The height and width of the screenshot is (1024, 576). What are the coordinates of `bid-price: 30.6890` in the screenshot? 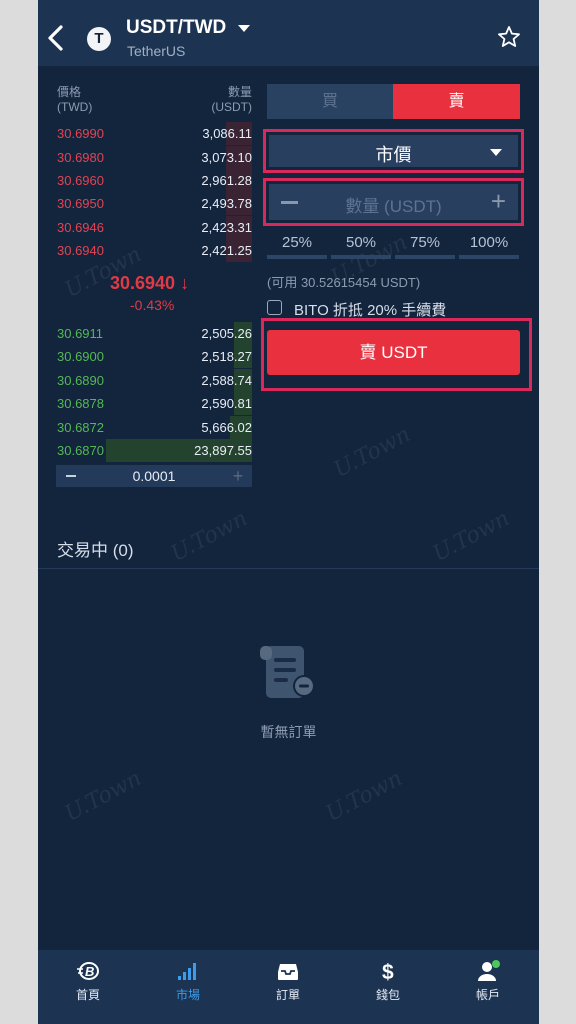 It's located at (80, 380).